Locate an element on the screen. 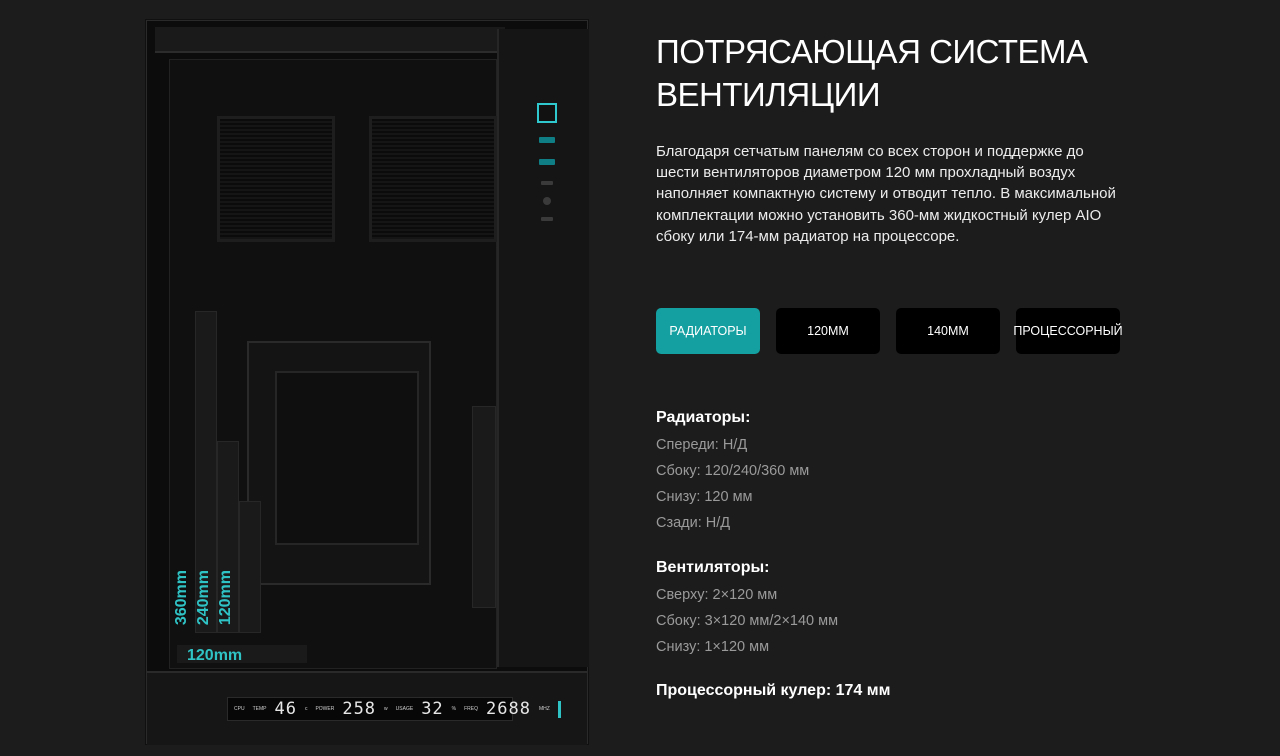 The height and width of the screenshot is (756, 1280). radiators-front: Спереди: Н/Д is located at coordinates (702, 445).